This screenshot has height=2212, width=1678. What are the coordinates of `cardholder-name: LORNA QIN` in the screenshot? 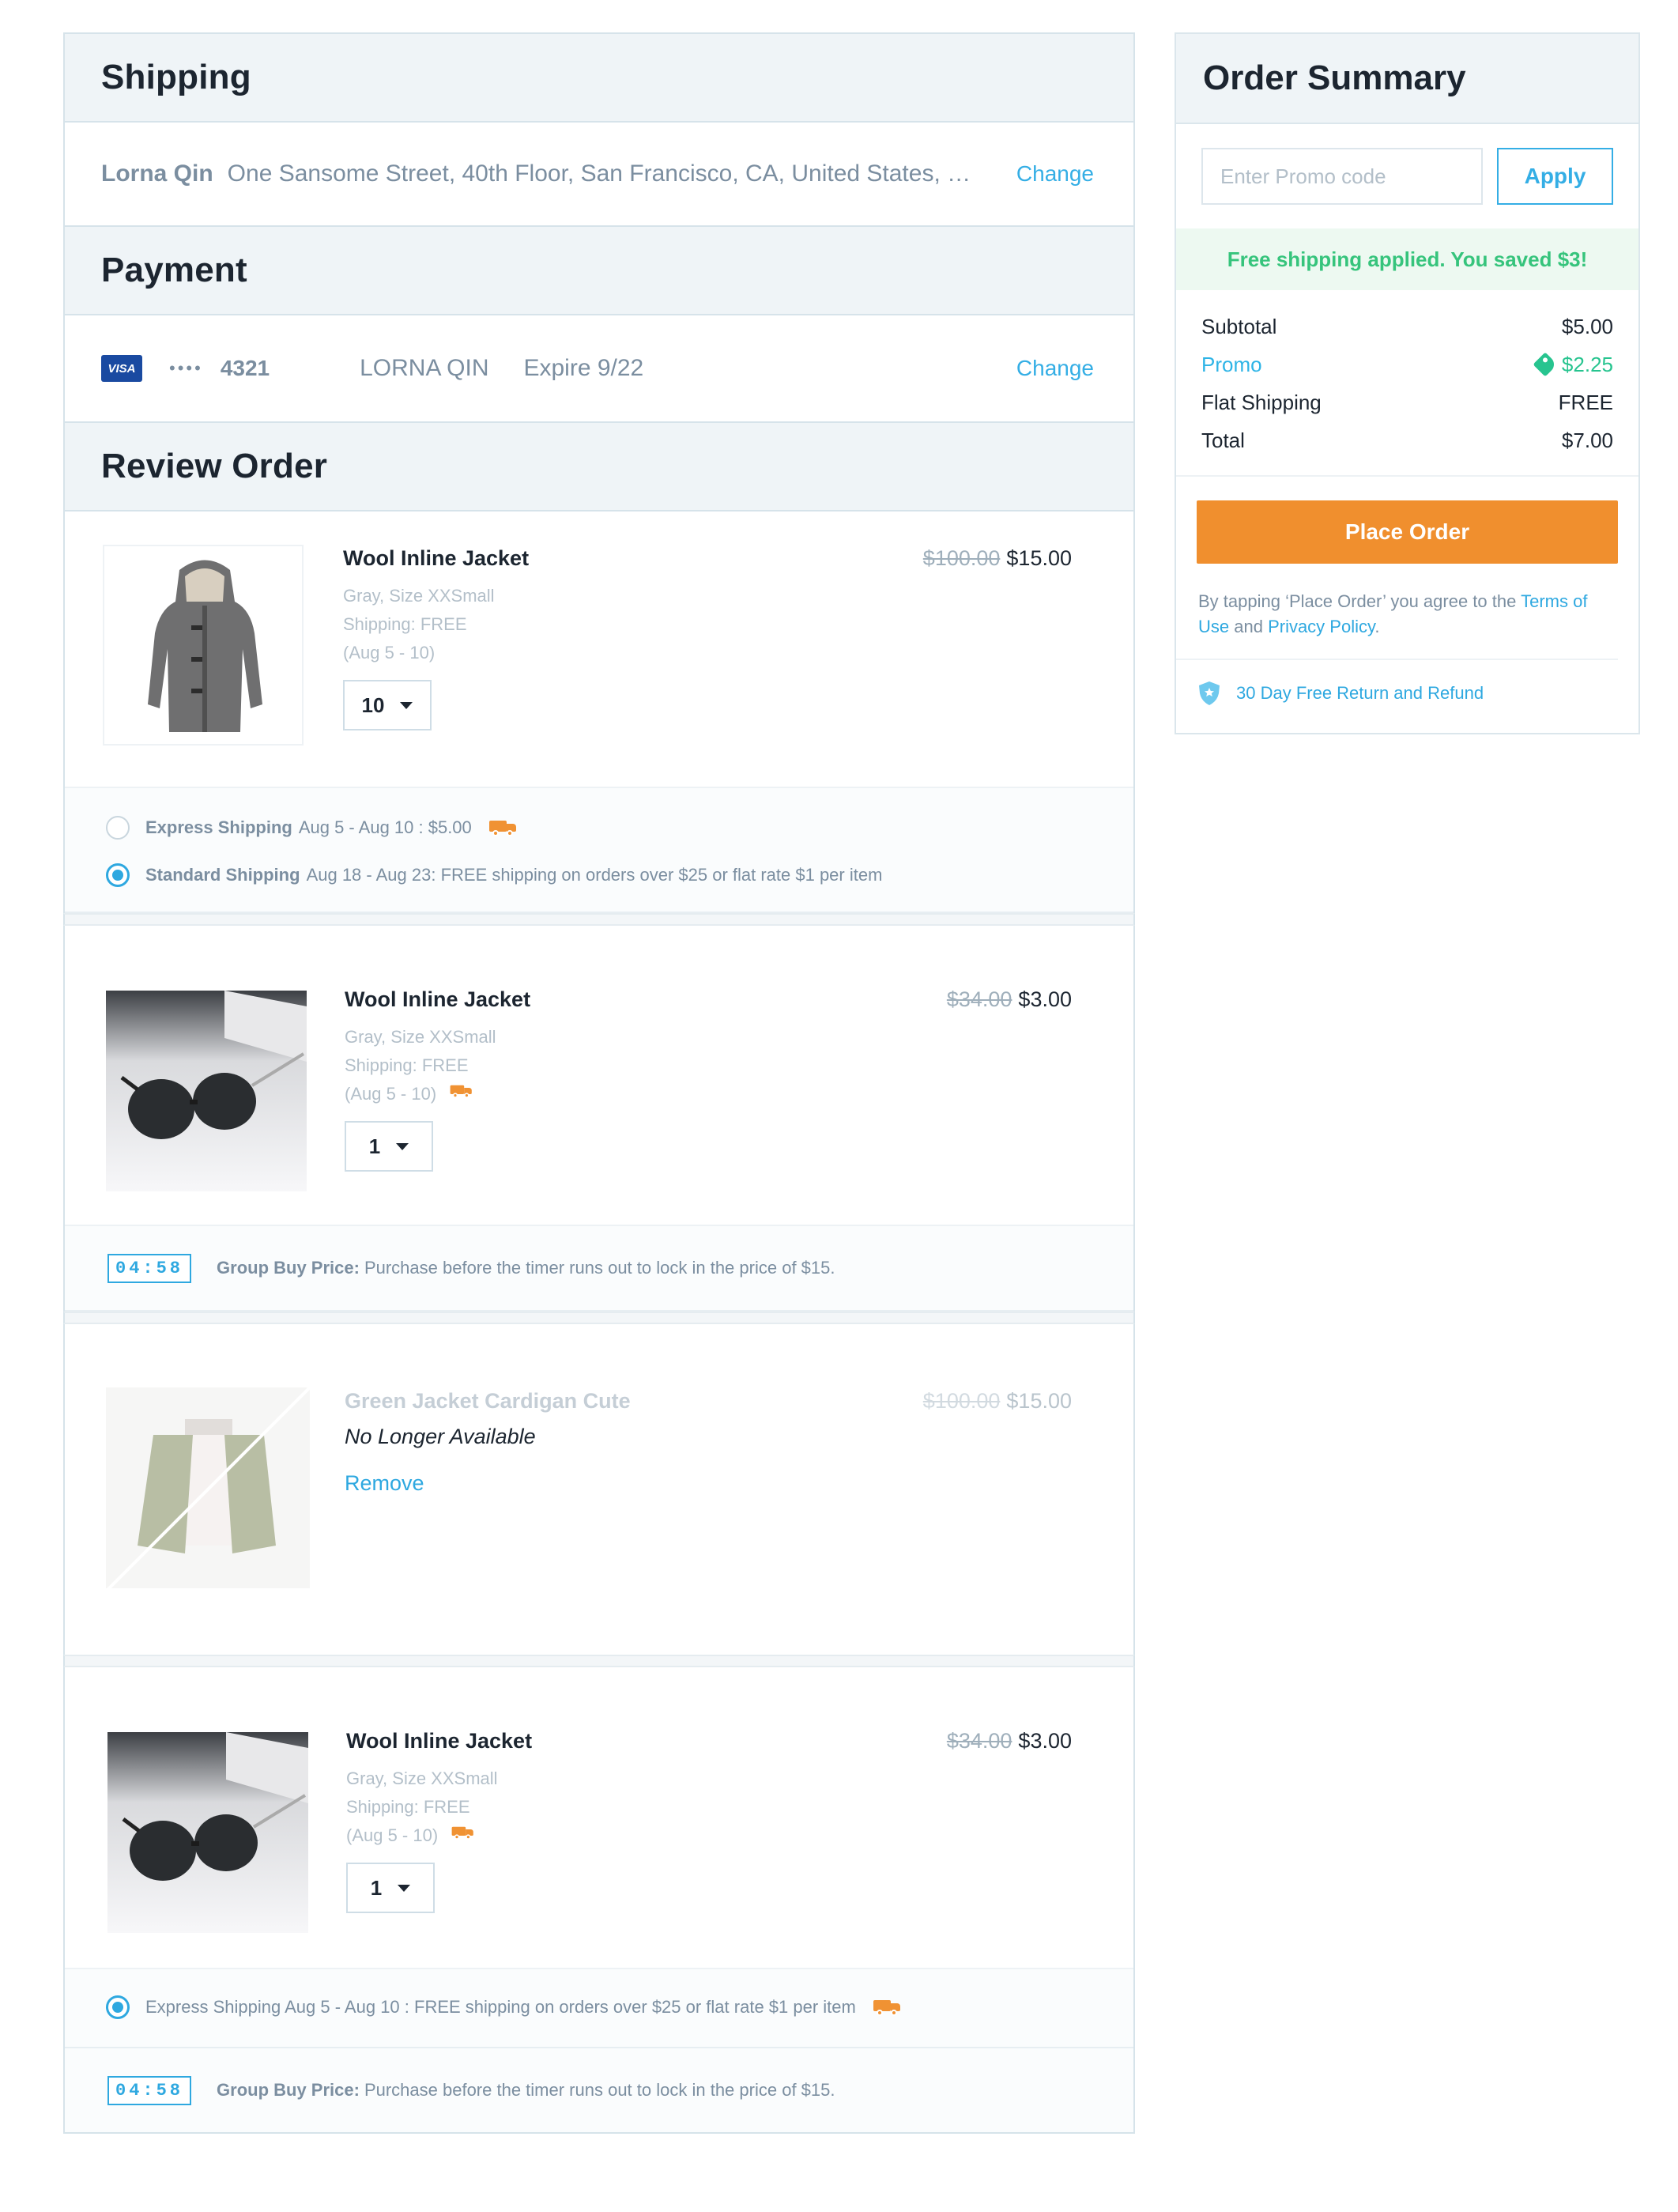 It's located at (424, 368).